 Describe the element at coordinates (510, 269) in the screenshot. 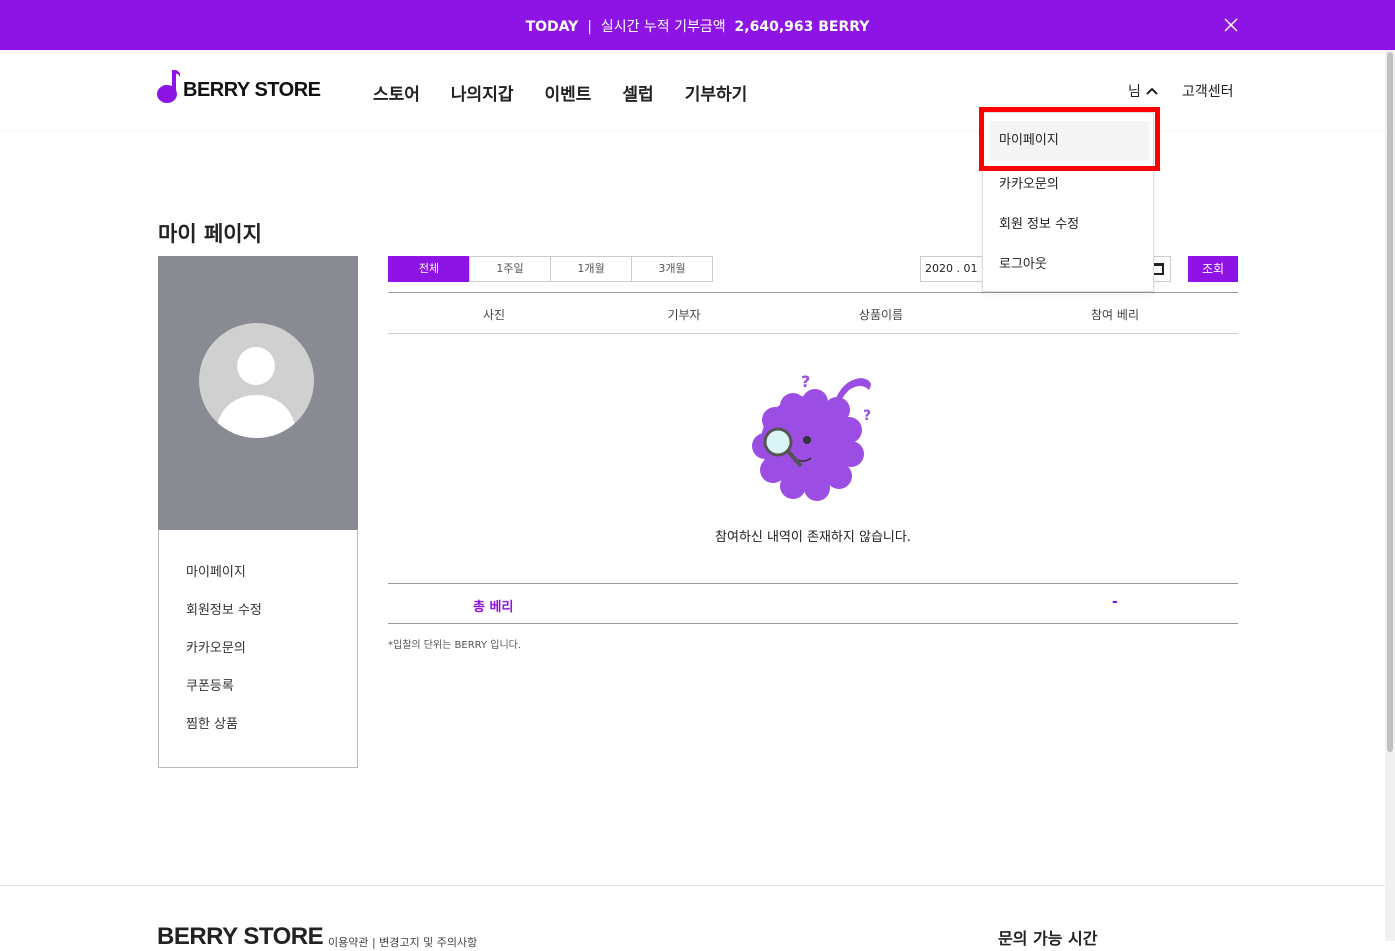

I see `filter-1week-button: 1주일` at that location.